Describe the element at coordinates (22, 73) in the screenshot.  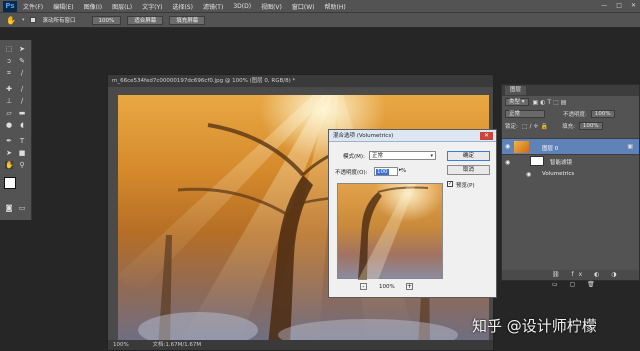
I see `eyedropper-tool-icon: ∕` at that location.